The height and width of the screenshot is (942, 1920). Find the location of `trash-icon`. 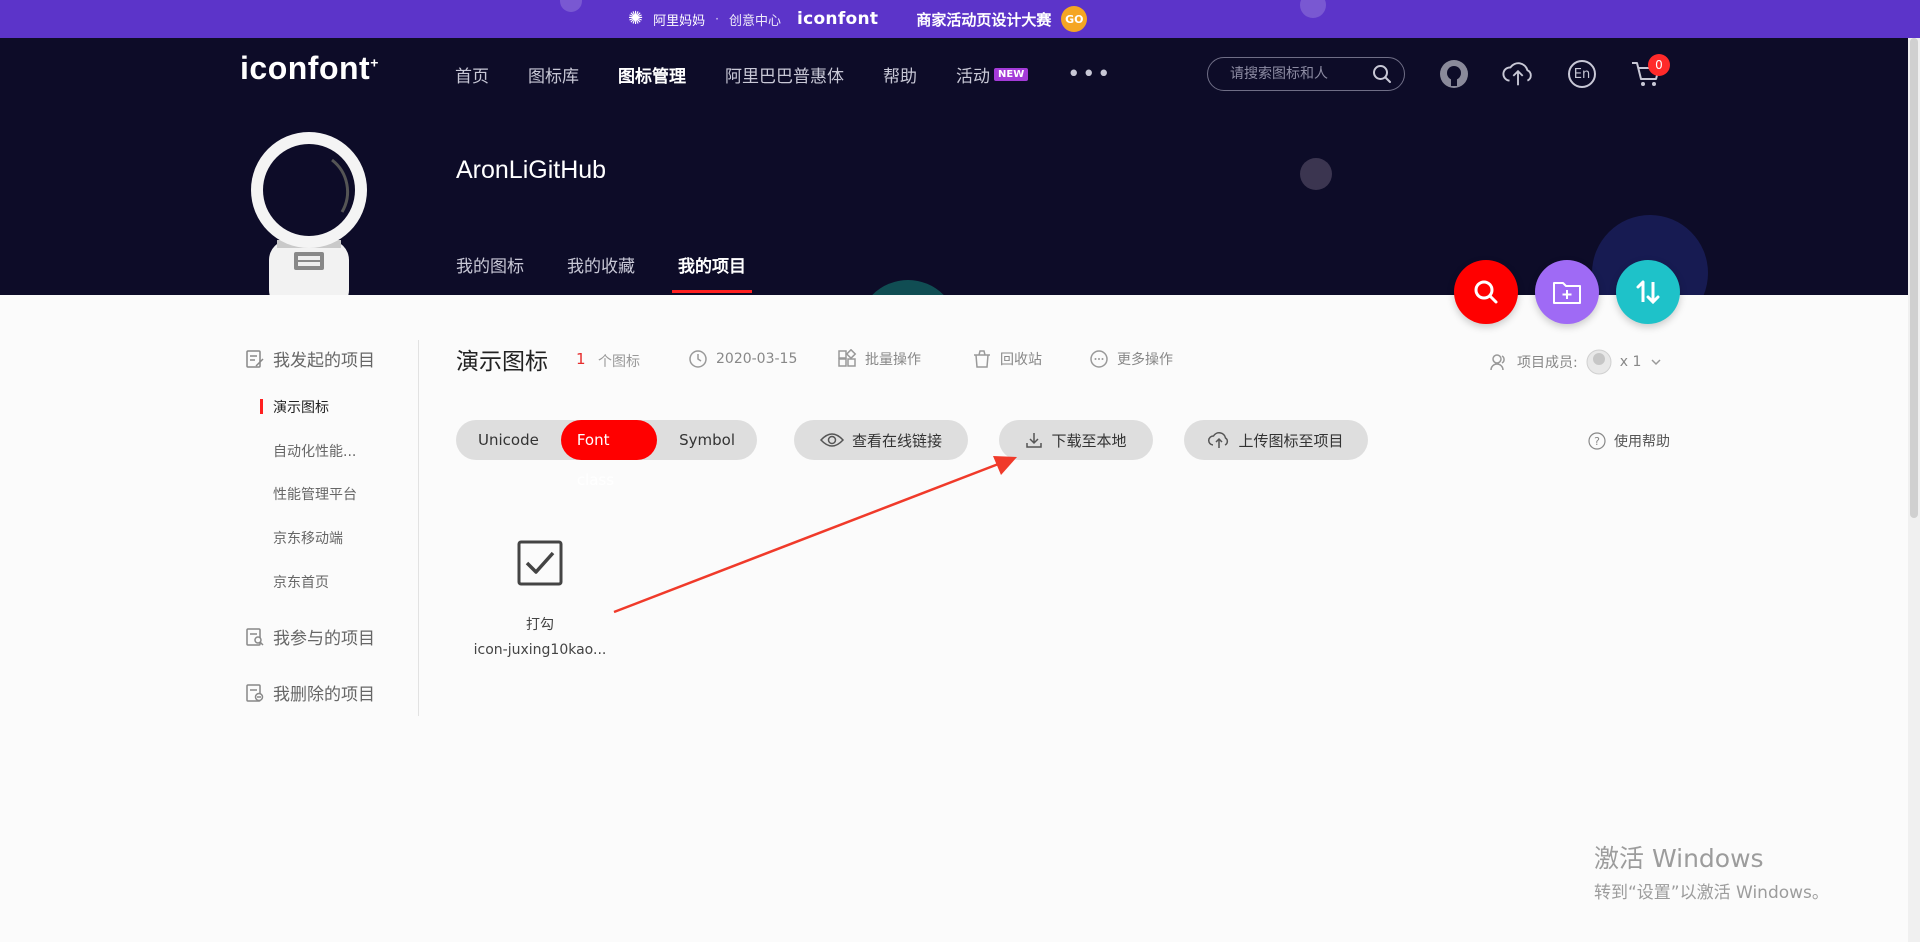

trash-icon is located at coordinates (982, 359).